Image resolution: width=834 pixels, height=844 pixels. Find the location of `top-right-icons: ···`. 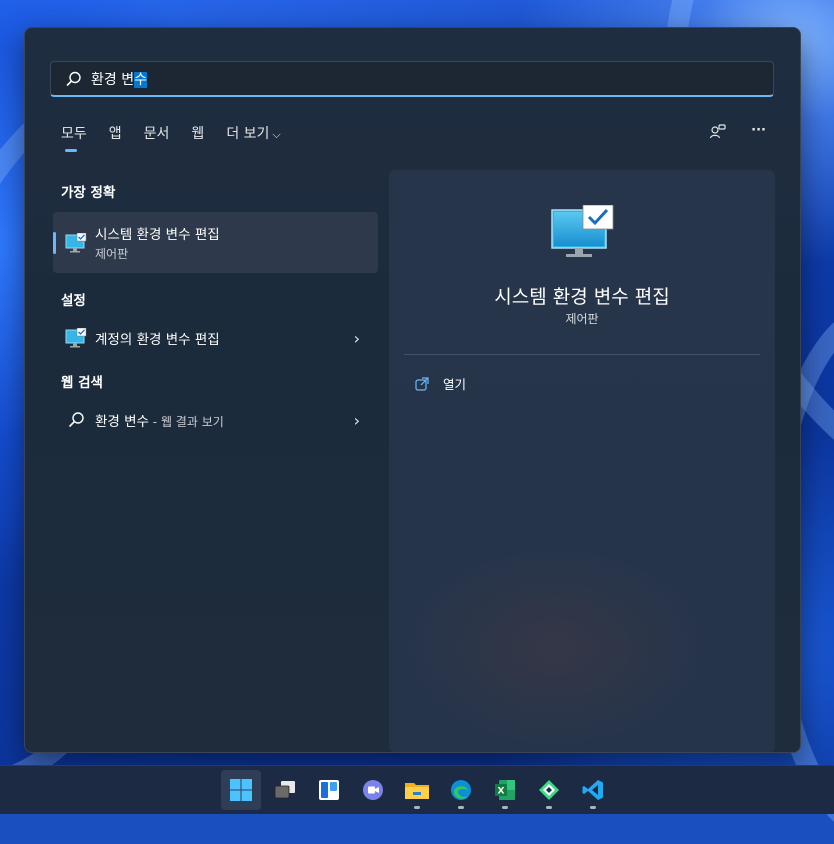

top-right-icons: ··· is located at coordinates (737, 134).